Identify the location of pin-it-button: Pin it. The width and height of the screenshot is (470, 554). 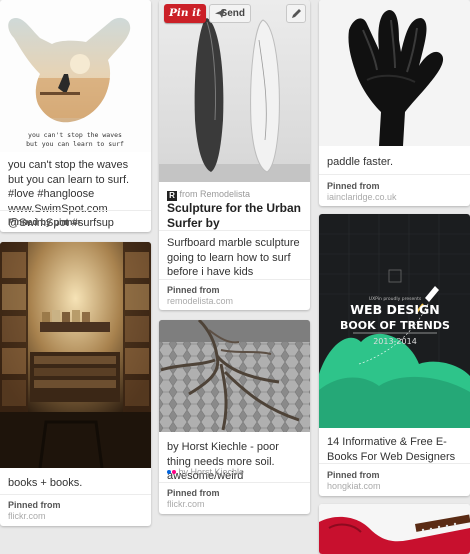
(185, 13).